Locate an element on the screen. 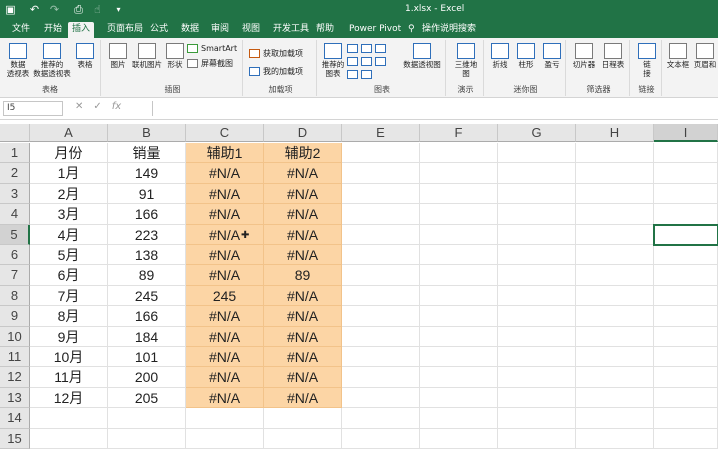  column-header-b: B is located at coordinates (147, 133).